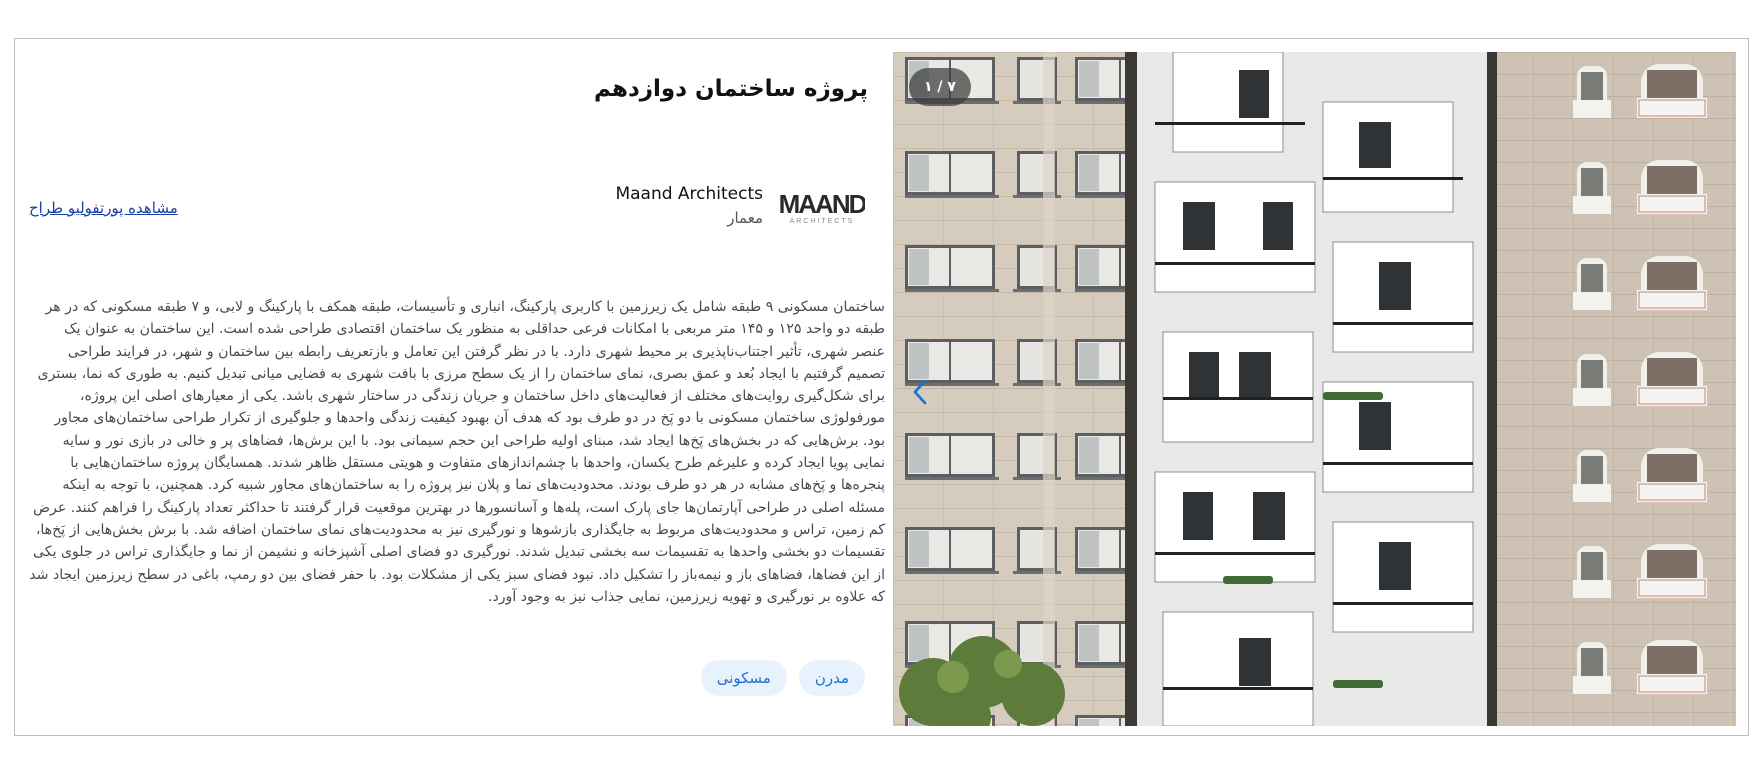 Image resolution: width=1762 pixels, height=773 pixels. I want to click on project-title: پروژه ساختمان دوازدهم, so click(731, 89).